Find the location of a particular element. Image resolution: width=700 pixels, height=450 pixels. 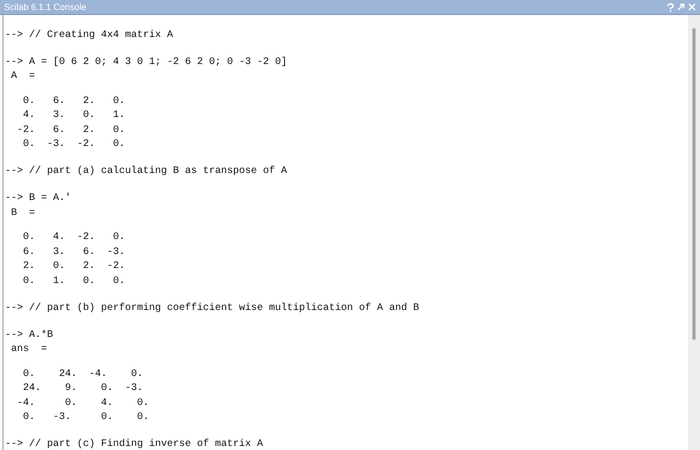

console-command: --> // part (a) calculating B as transpose of A is located at coordinates (146, 172).